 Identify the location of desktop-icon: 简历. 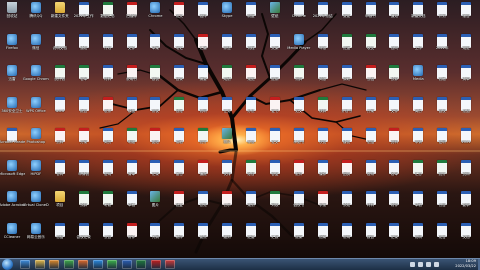
(418, 108).